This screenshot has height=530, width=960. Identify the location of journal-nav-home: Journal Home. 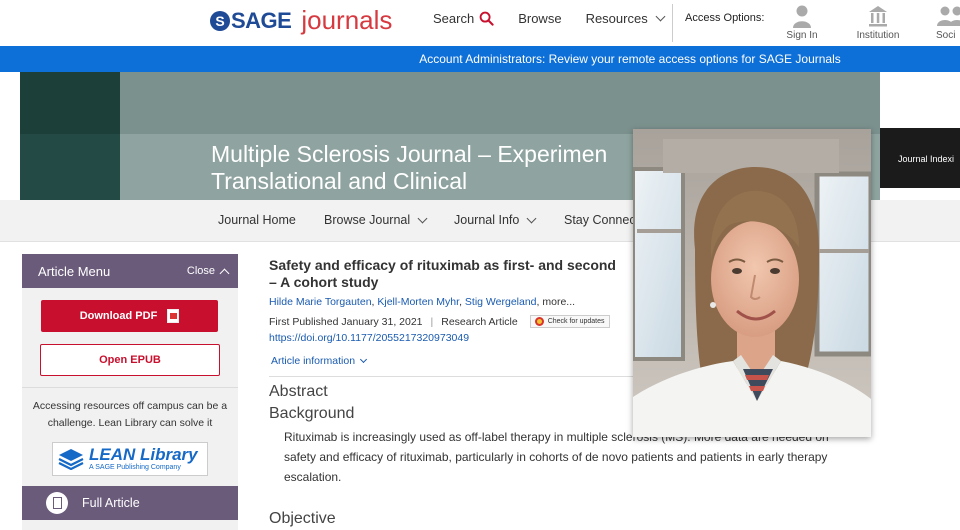
(257, 220).